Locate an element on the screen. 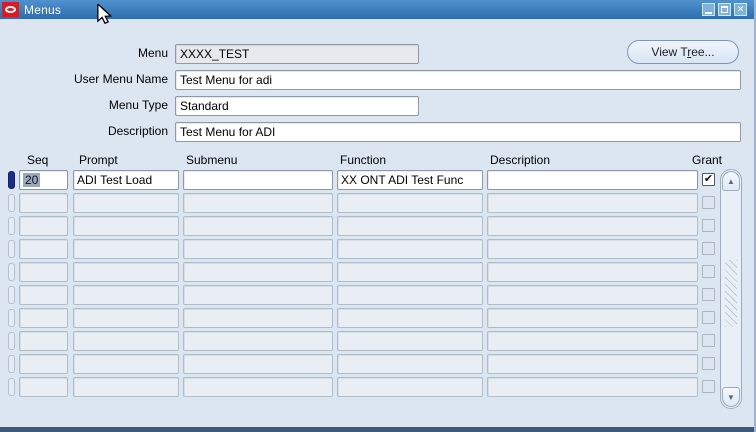 Image resolution: width=756 pixels, height=432 pixels. seq-cell: 20 is located at coordinates (43, 180).